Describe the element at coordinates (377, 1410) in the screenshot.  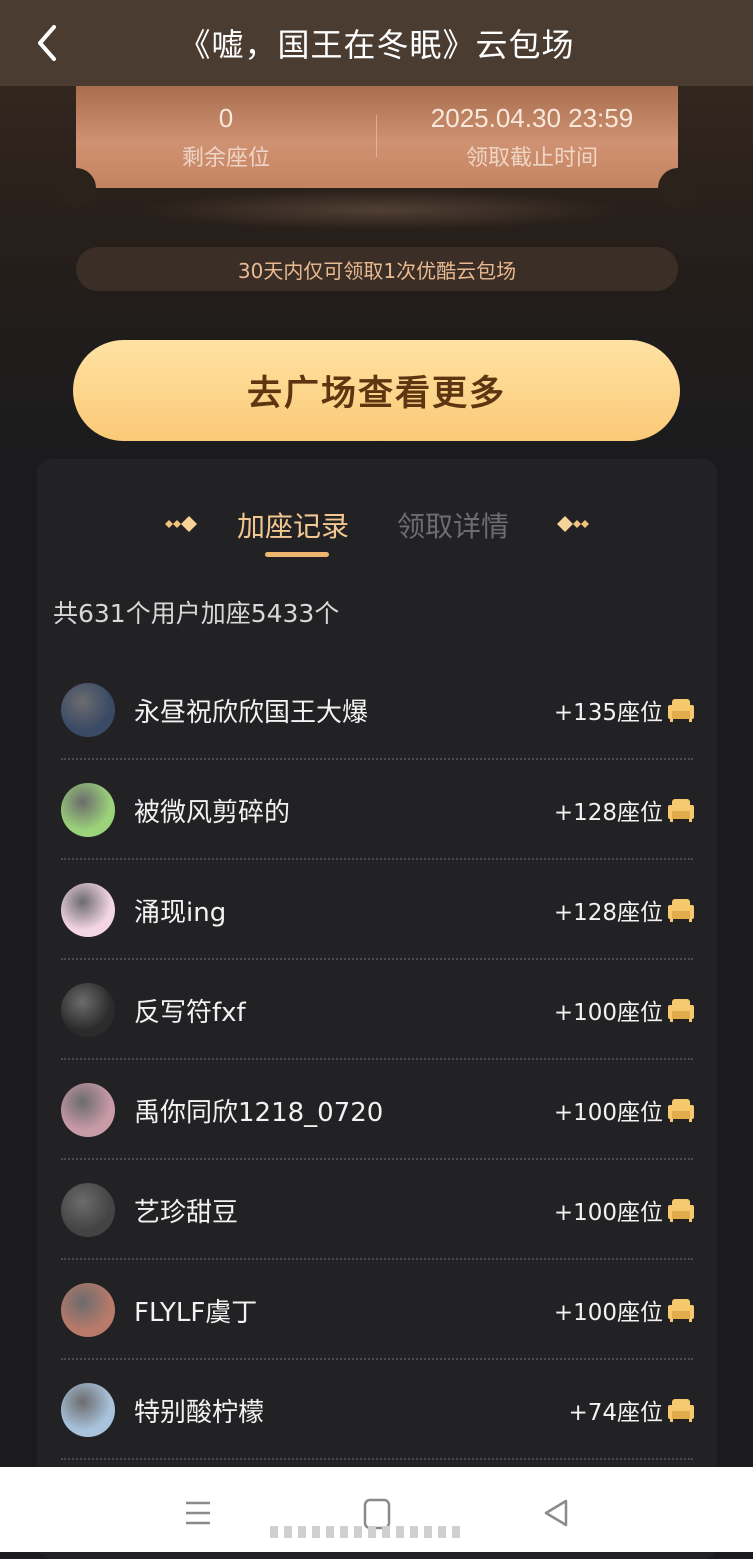
I see `record-row: 特别酸柠檬 +74座位` at that location.